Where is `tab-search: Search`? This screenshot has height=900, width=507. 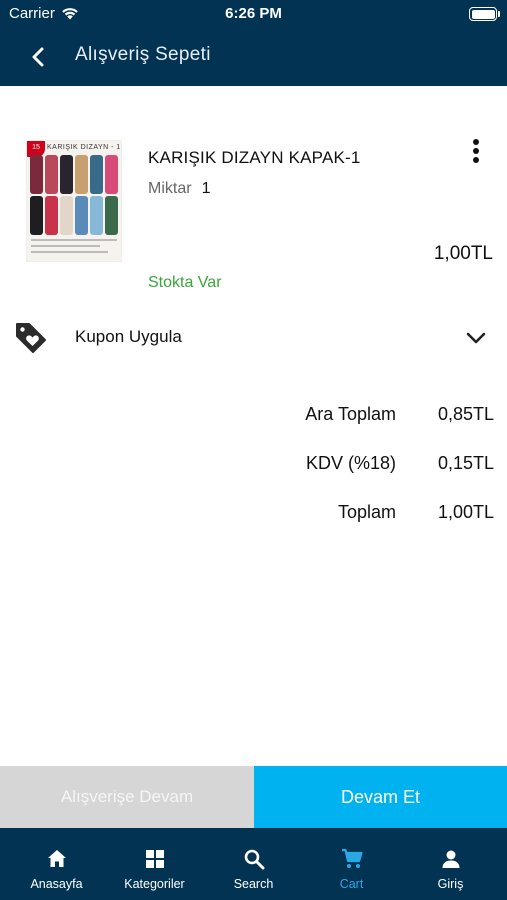 tab-search: Search is located at coordinates (253, 864).